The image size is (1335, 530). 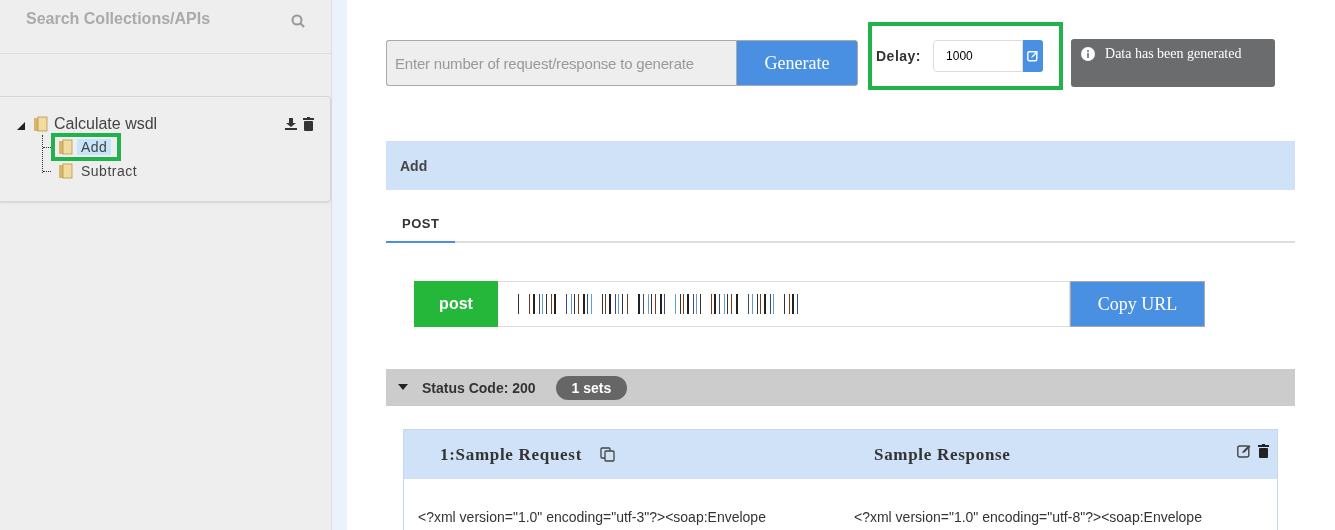 What do you see at coordinates (456, 304) in the screenshot?
I see `method-badge: post` at bounding box center [456, 304].